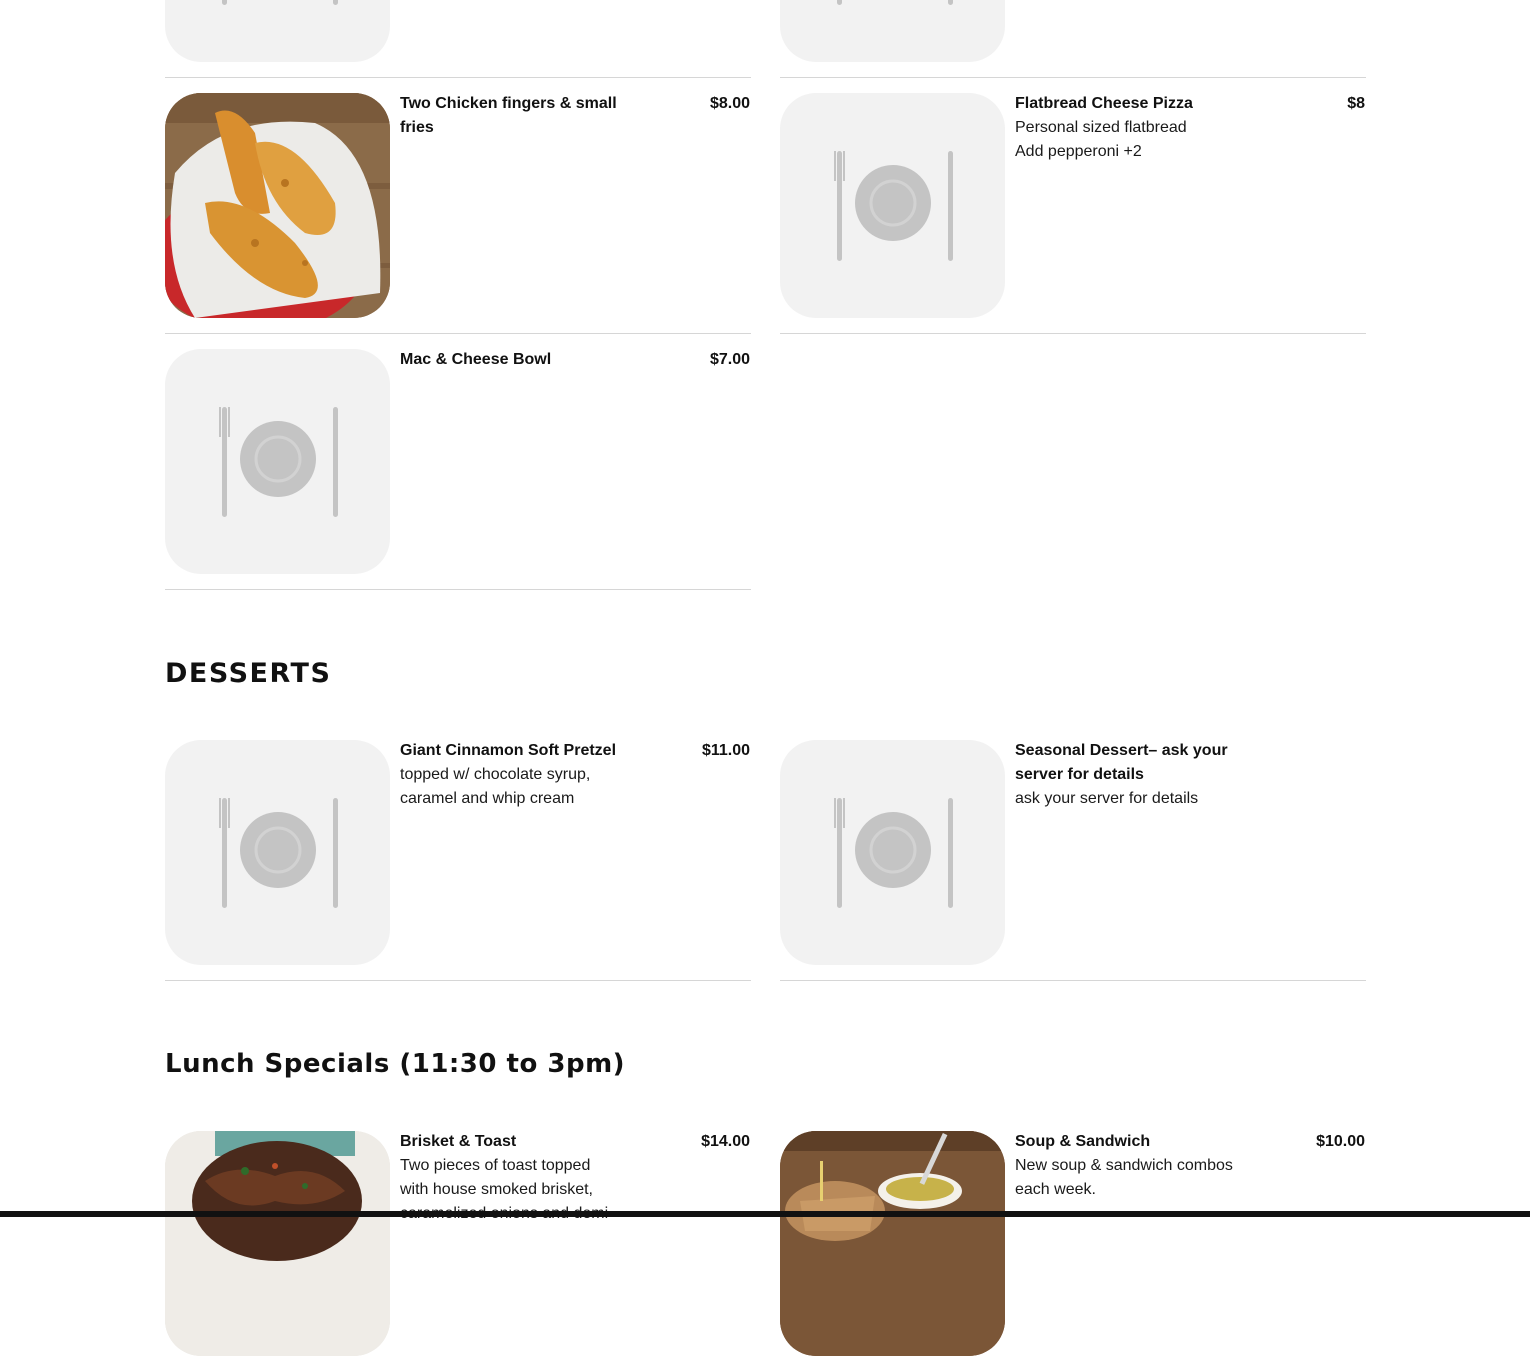 The width and height of the screenshot is (1530, 1356). Describe the element at coordinates (511, 116) in the screenshot. I see `item-name: Two Chicken fingers & small fries` at that location.